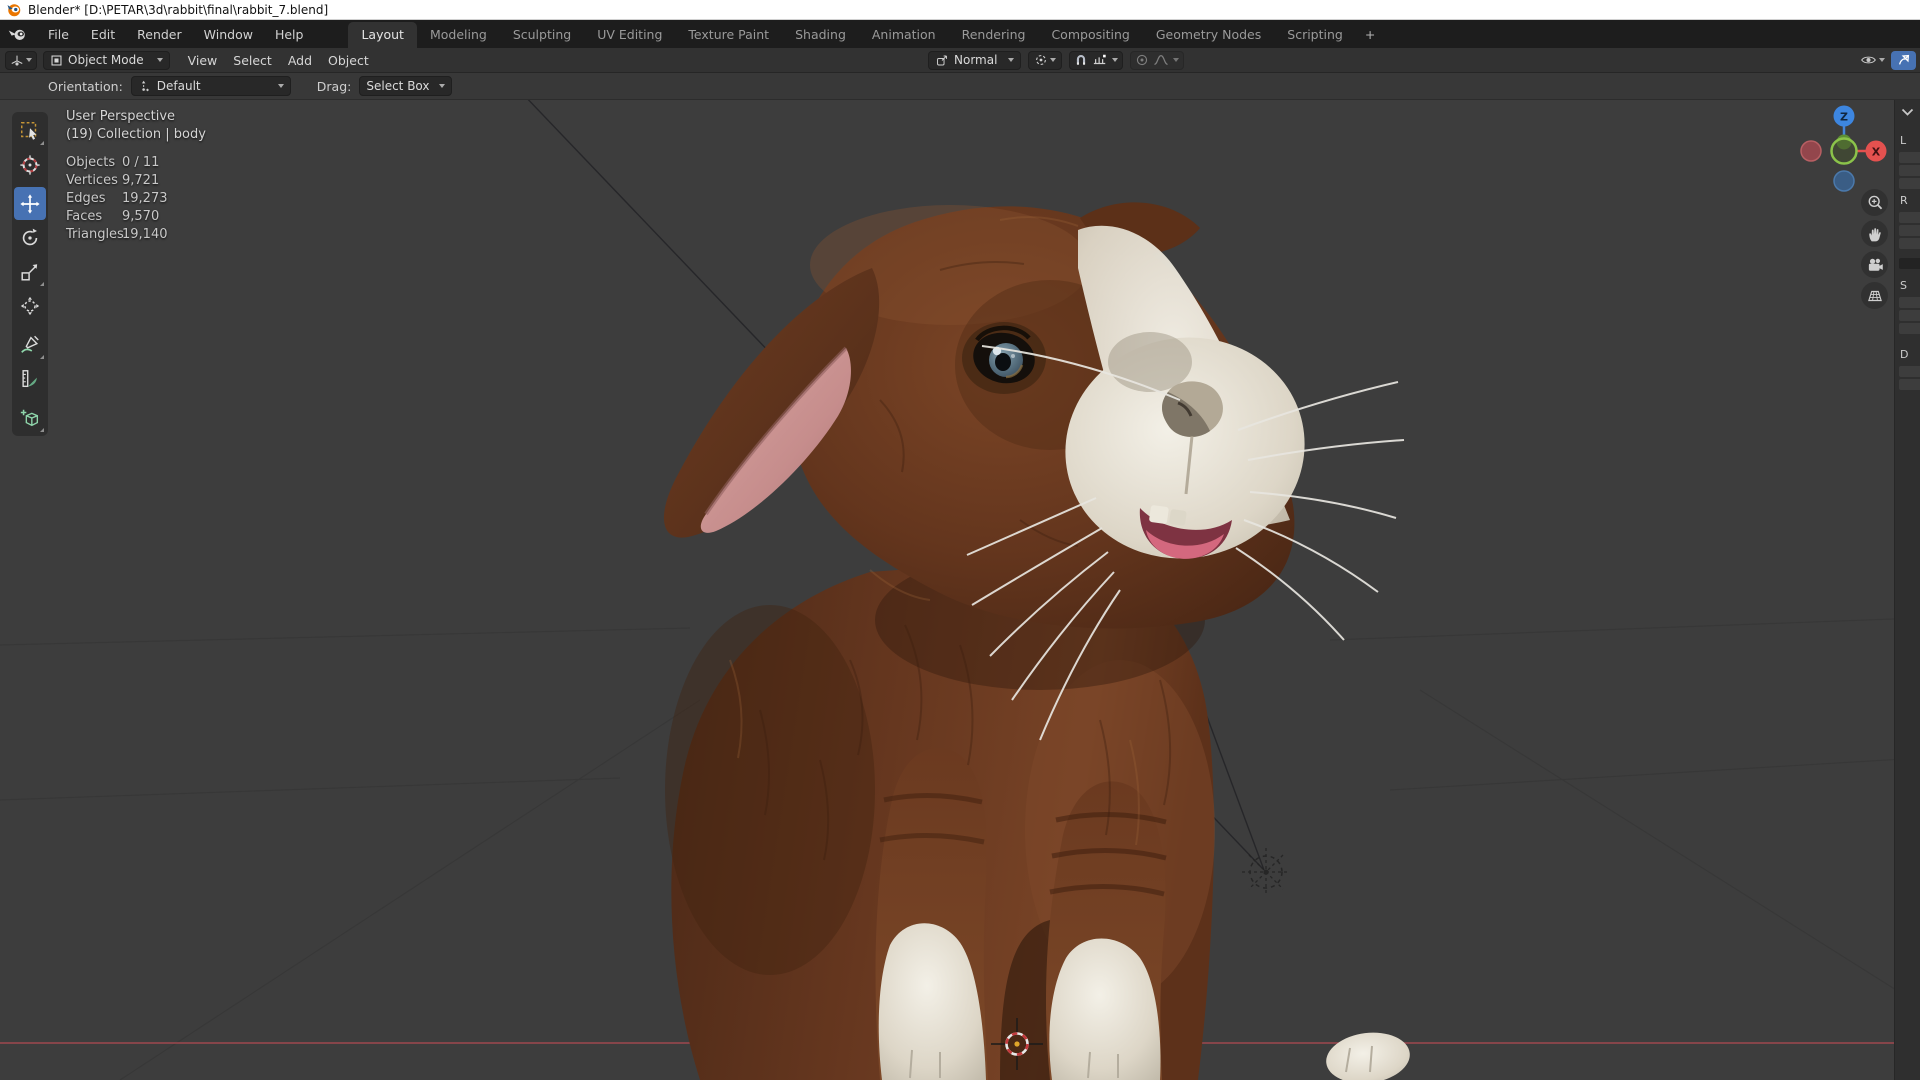 The width and height of the screenshot is (1920, 1080). I want to click on orientation-value: Normal, so click(976, 60).